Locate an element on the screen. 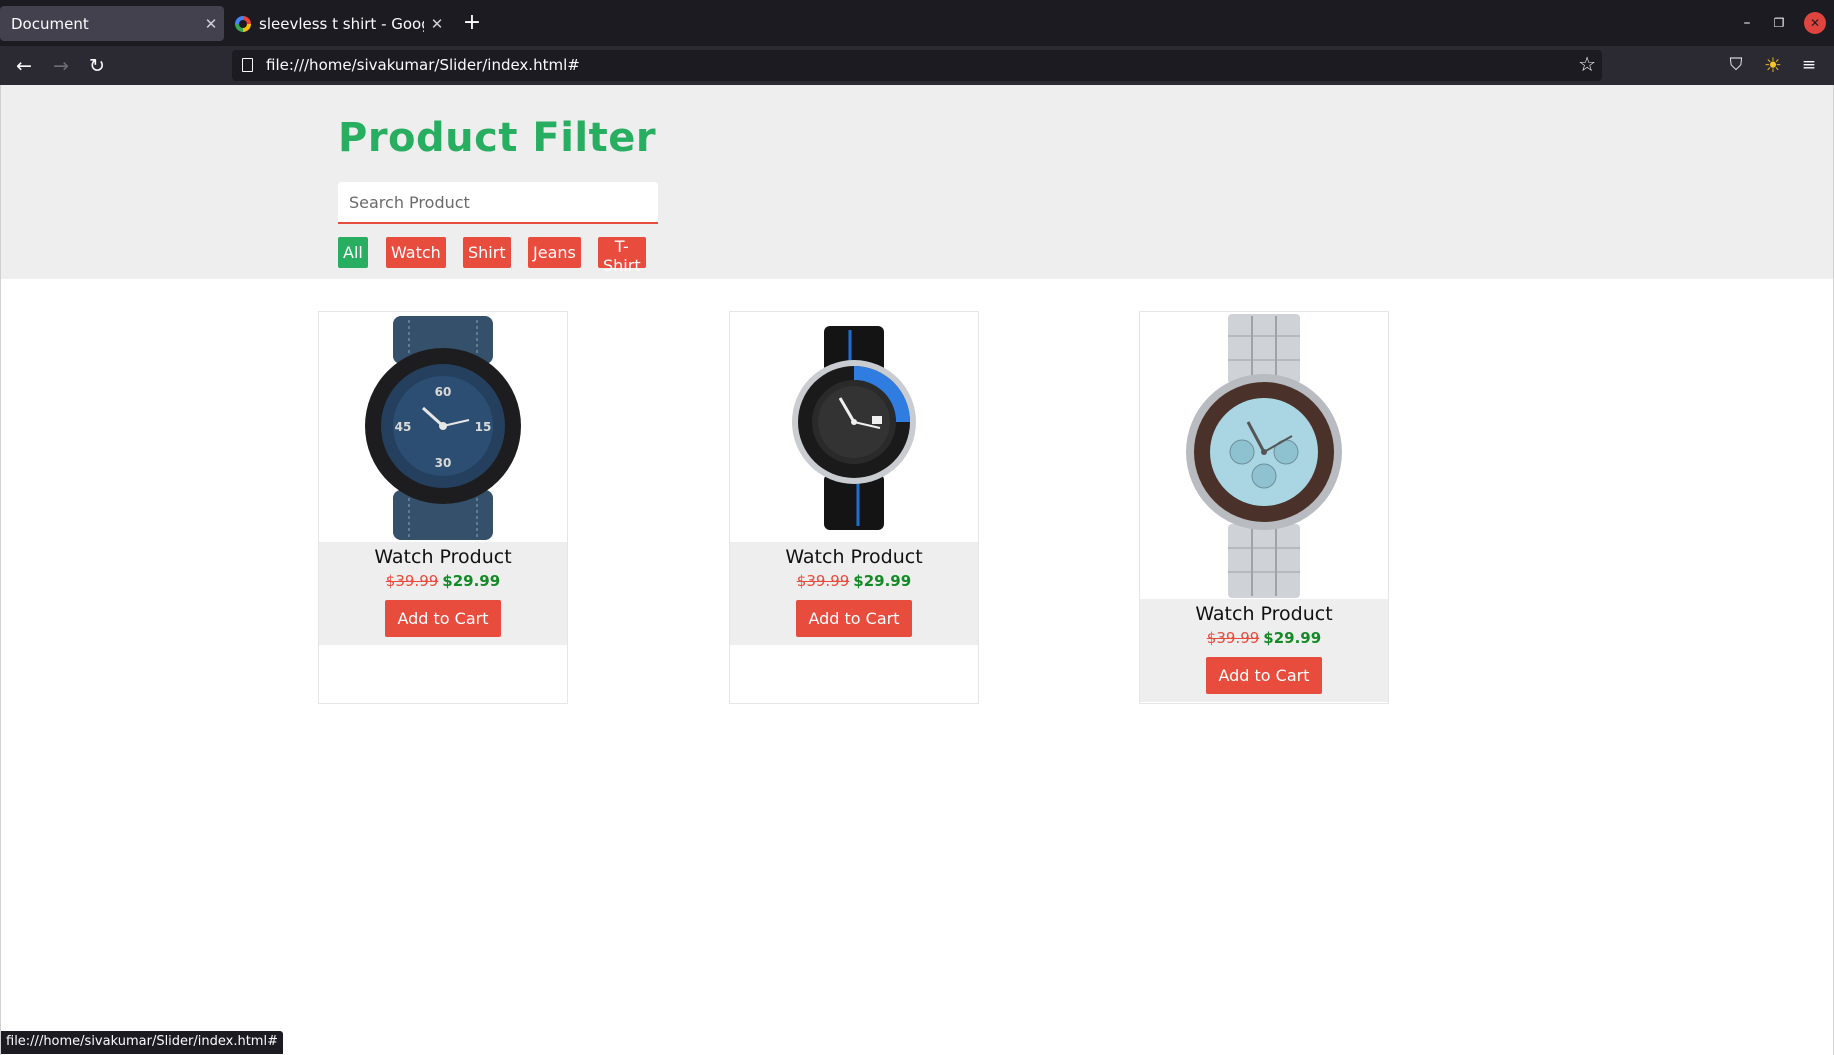 This screenshot has width=1834, height=1055. pocket-icon: ⛉ is located at coordinates (1736, 65).